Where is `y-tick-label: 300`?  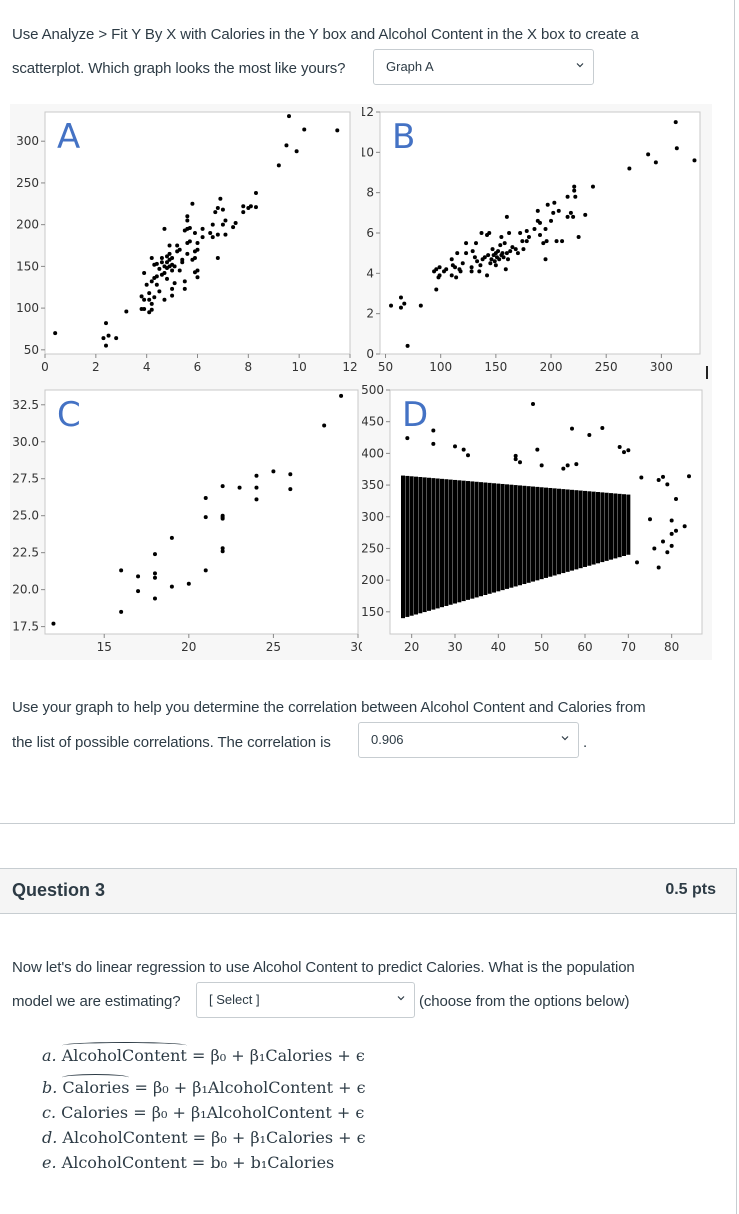 y-tick-label: 300 is located at coordinates (373, 517).